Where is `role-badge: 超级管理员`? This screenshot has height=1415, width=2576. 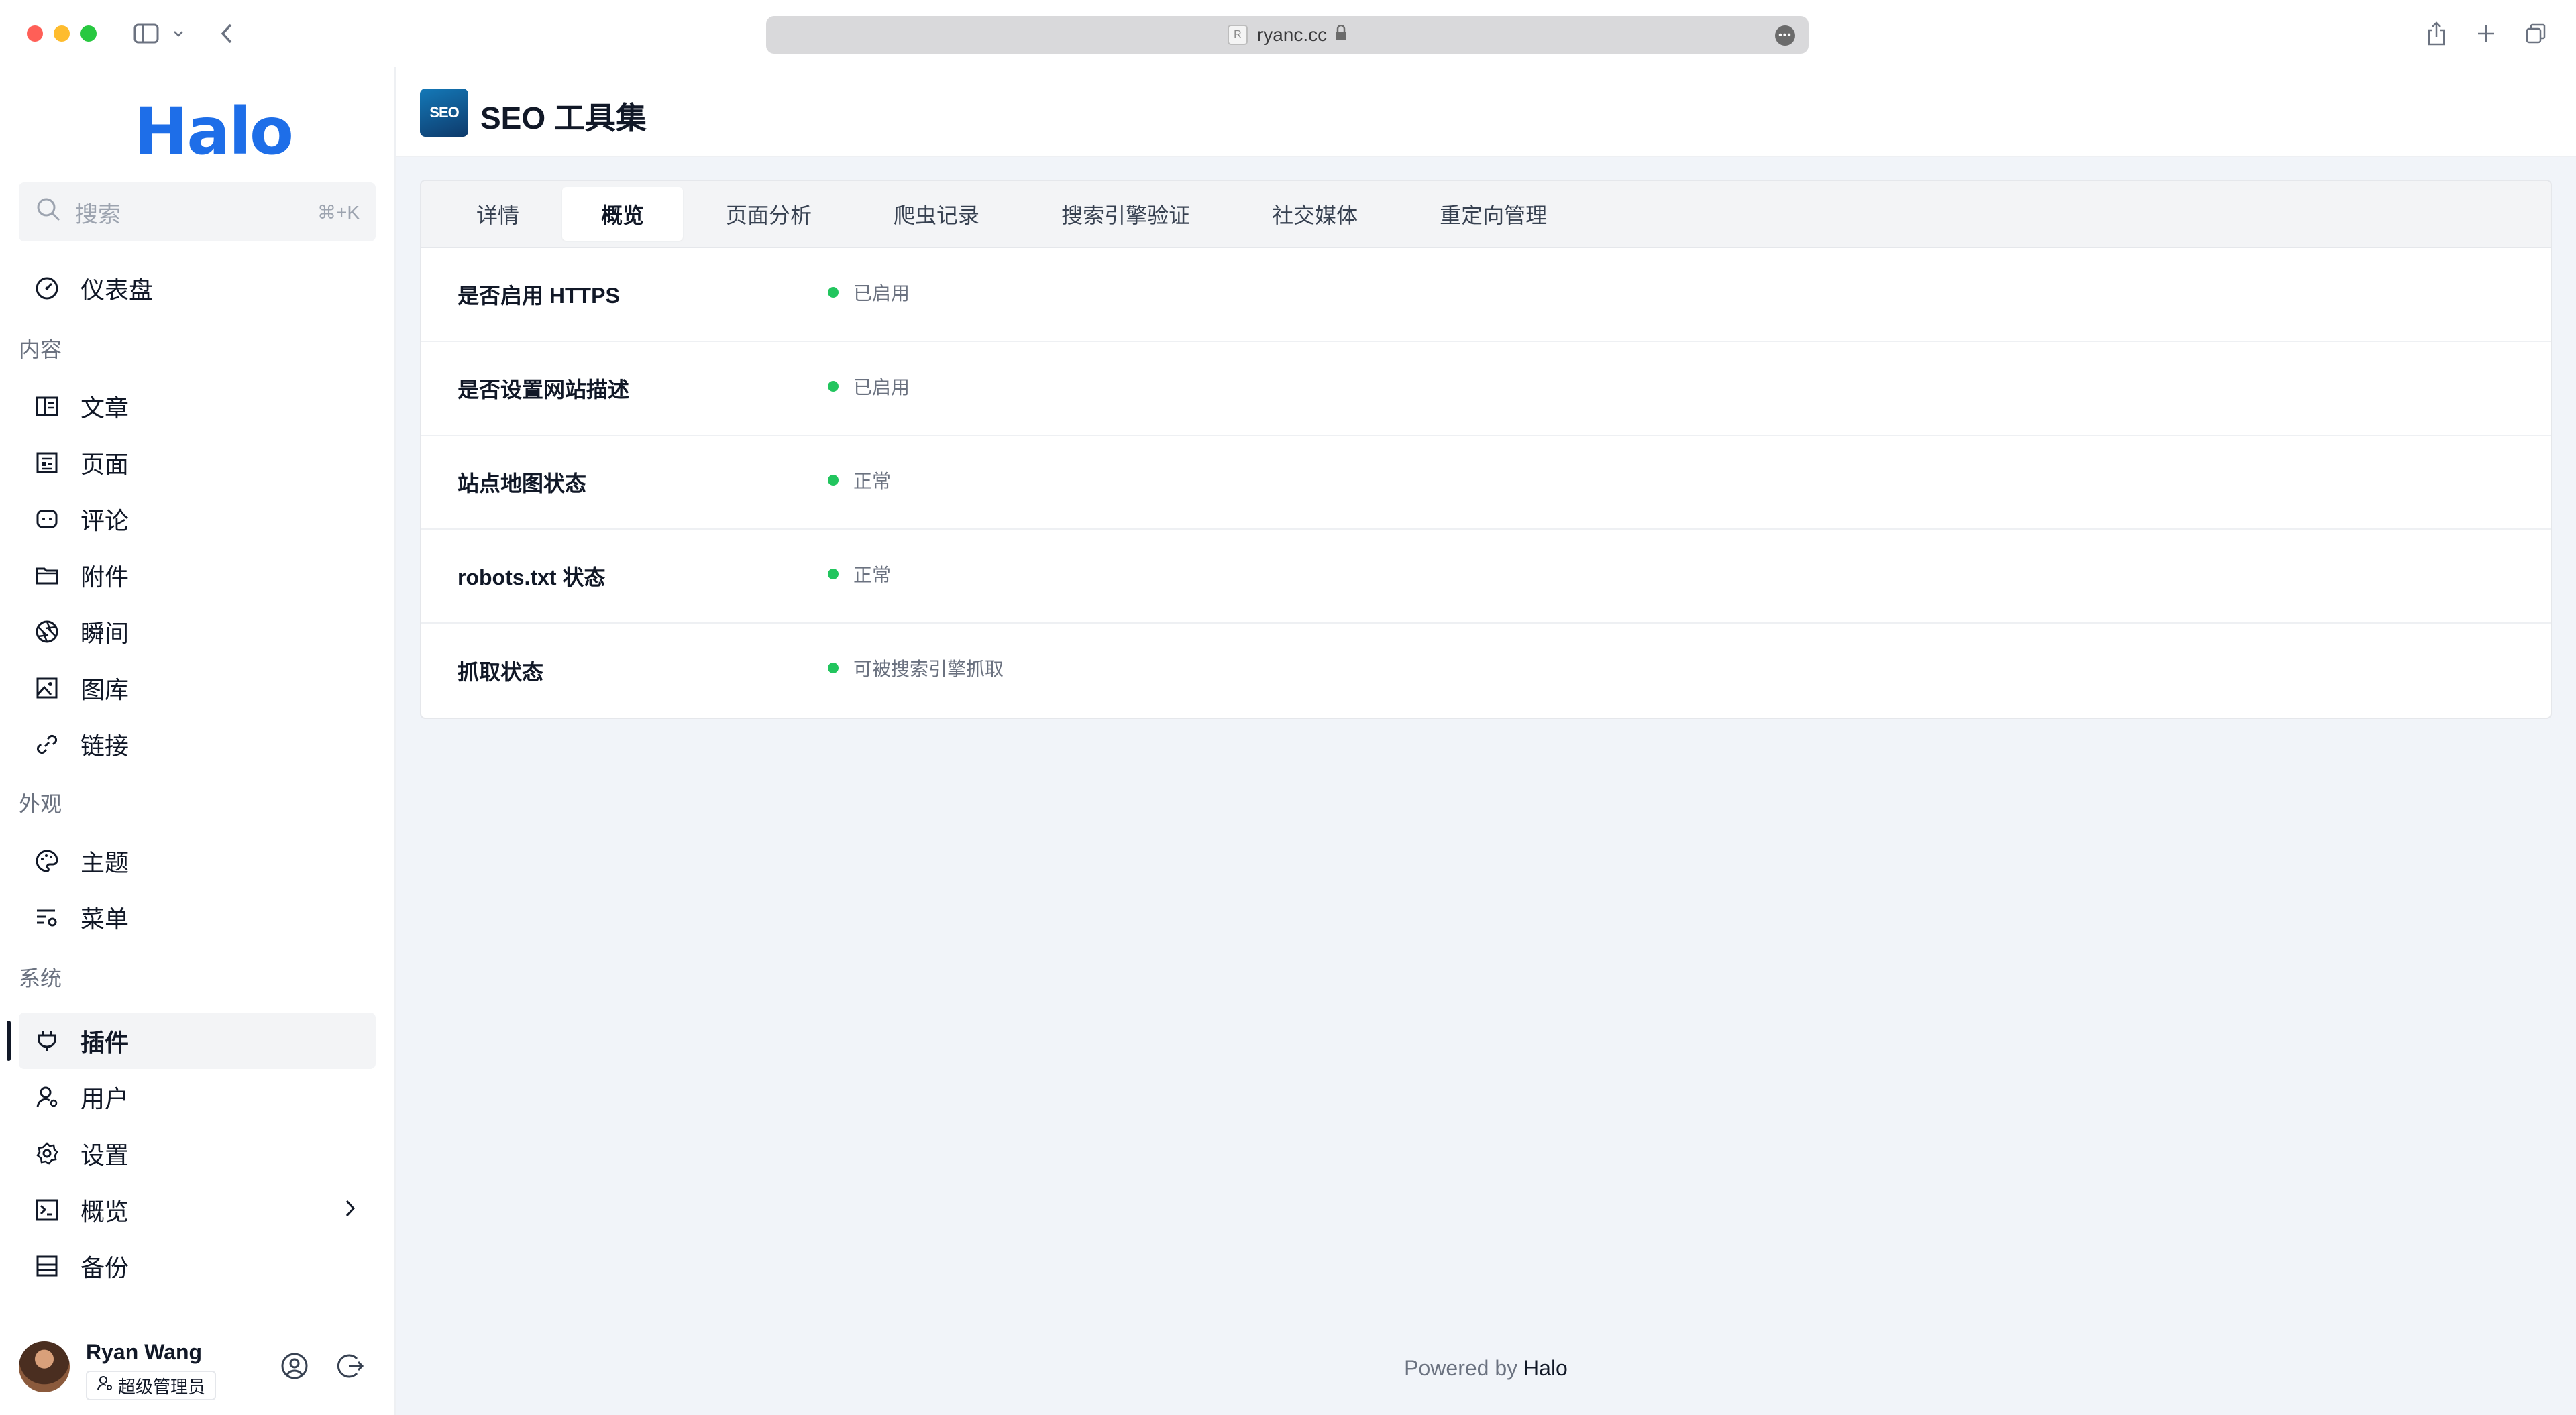 role-badge: 超级管理员 is located at coordinates (151, 1385).